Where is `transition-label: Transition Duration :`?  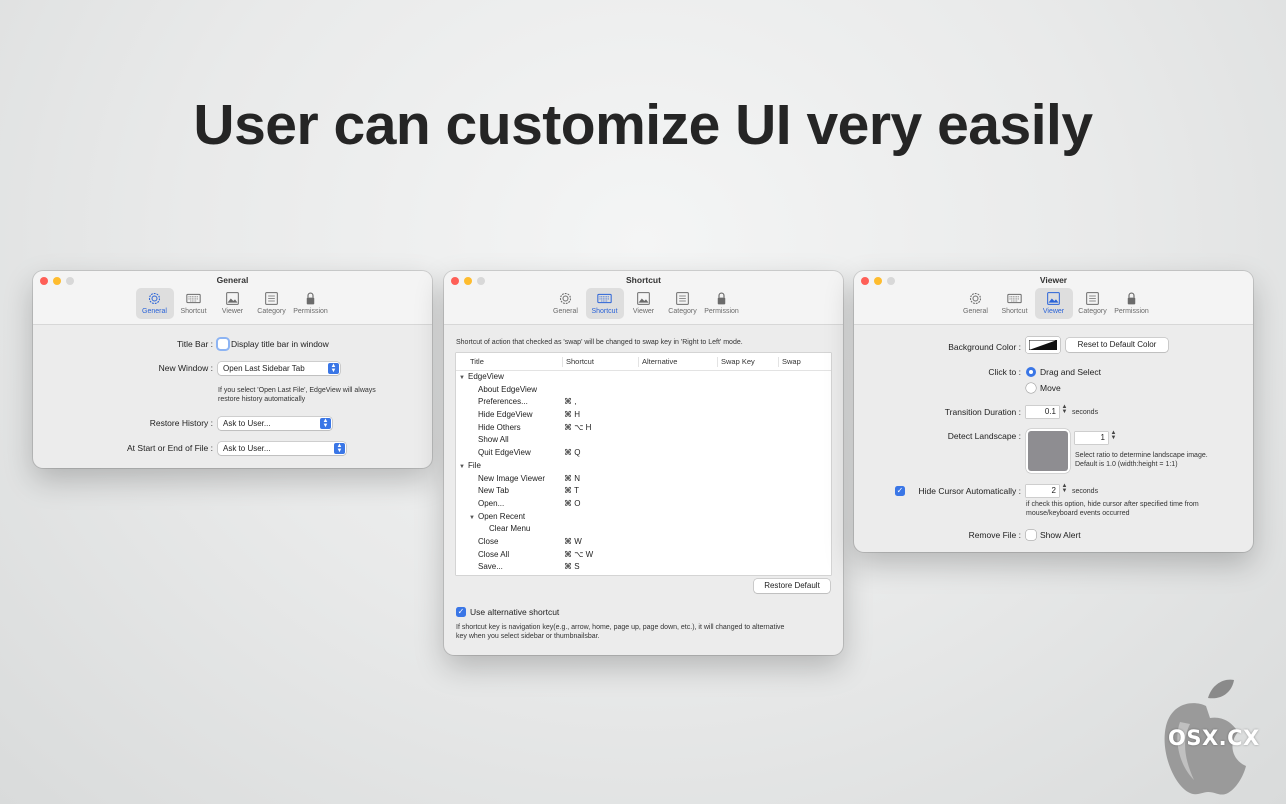 transition-label: Transition Duration : is located at coordinates (982, 412).